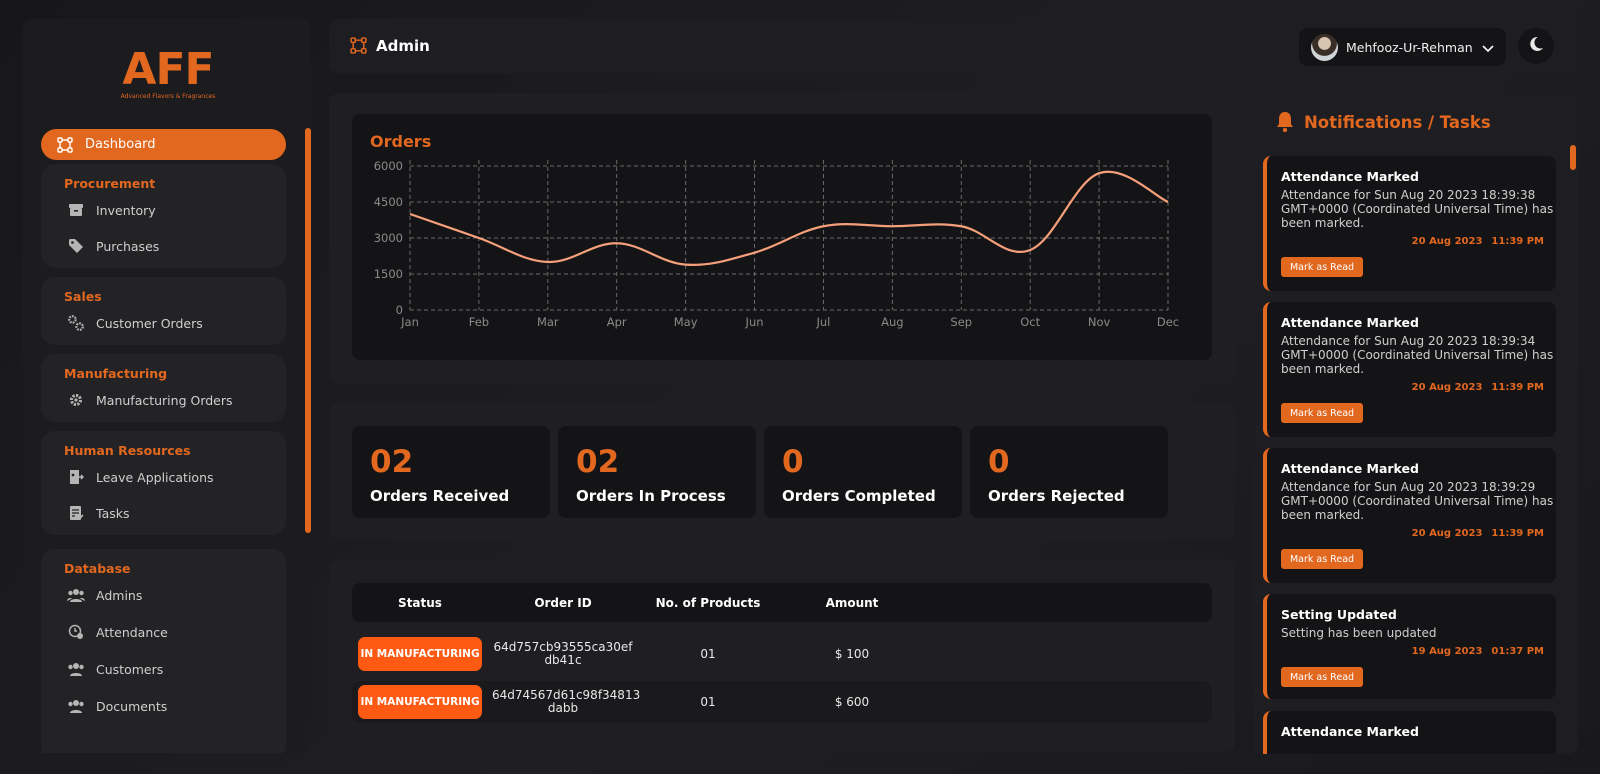  I want to click on x-tick-label: Jan, so click(409, 322).